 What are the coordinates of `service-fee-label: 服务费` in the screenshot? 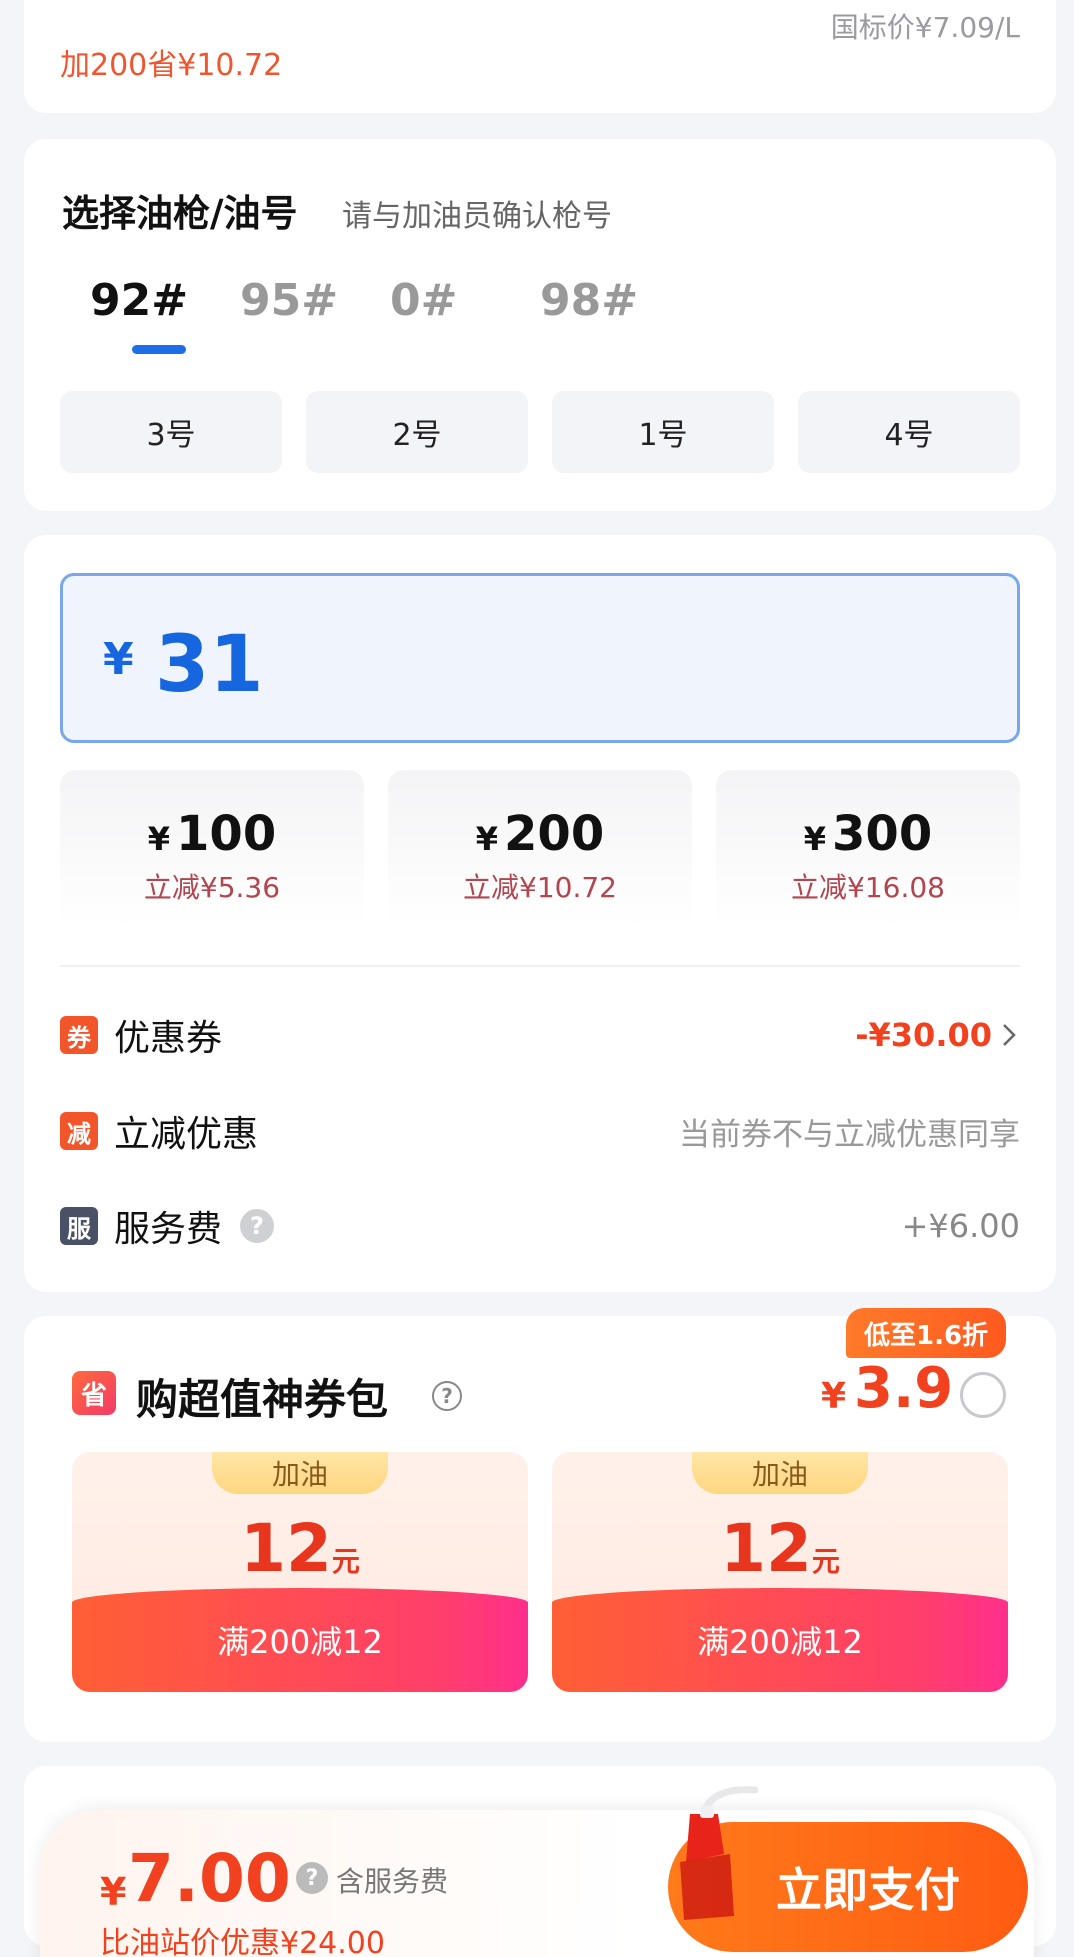 It's located at (168, 1229).